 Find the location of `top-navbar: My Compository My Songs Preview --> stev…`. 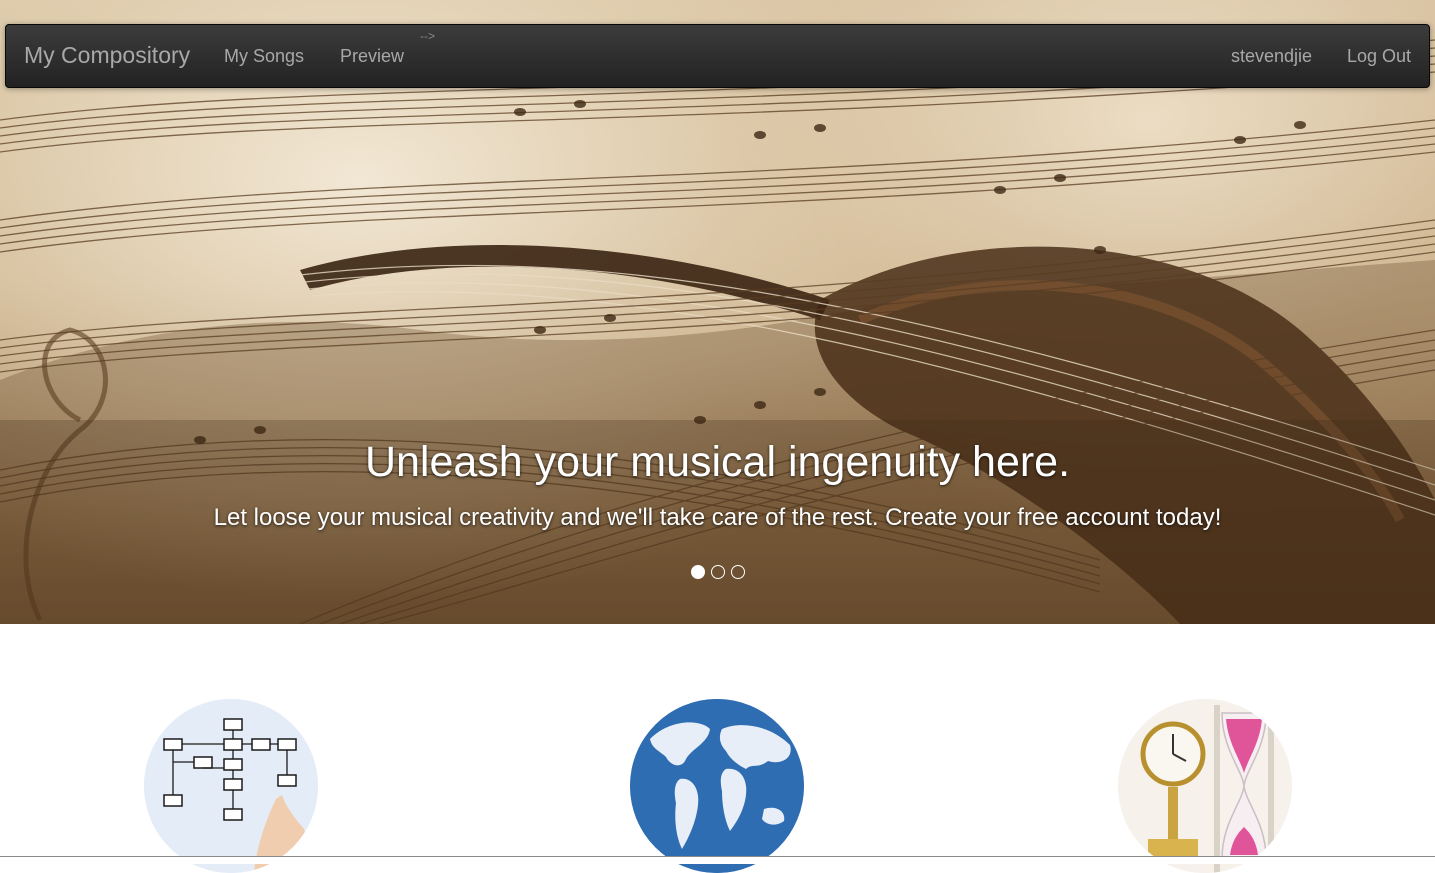

top-navbar: My Compository My Songs Preview --> stev… is located at coordinates (717, 56).